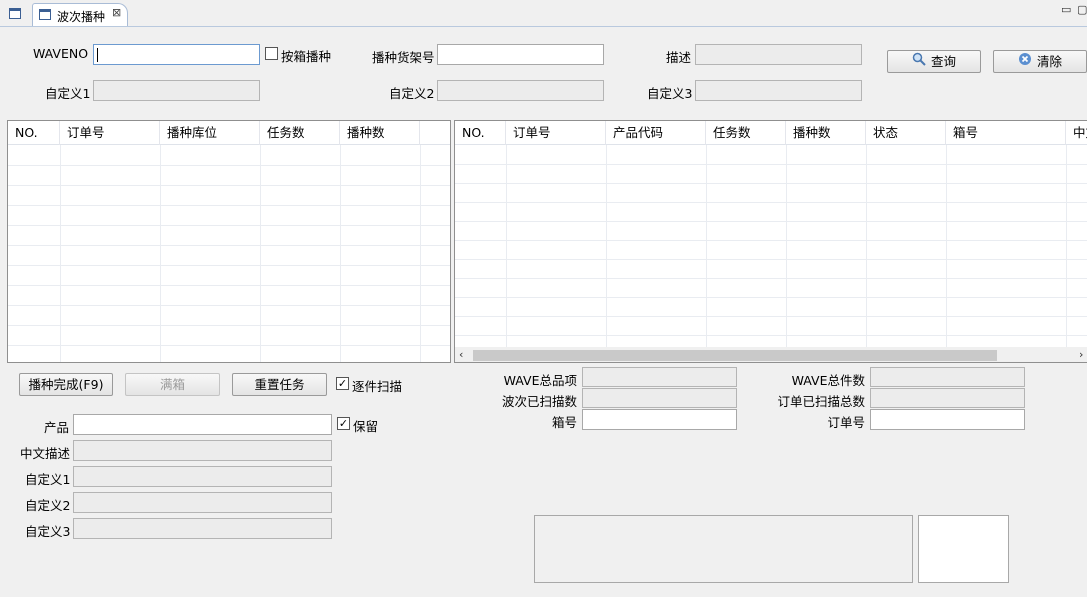  I want to click on maximize-icon: ▢, so click(1082, 9).